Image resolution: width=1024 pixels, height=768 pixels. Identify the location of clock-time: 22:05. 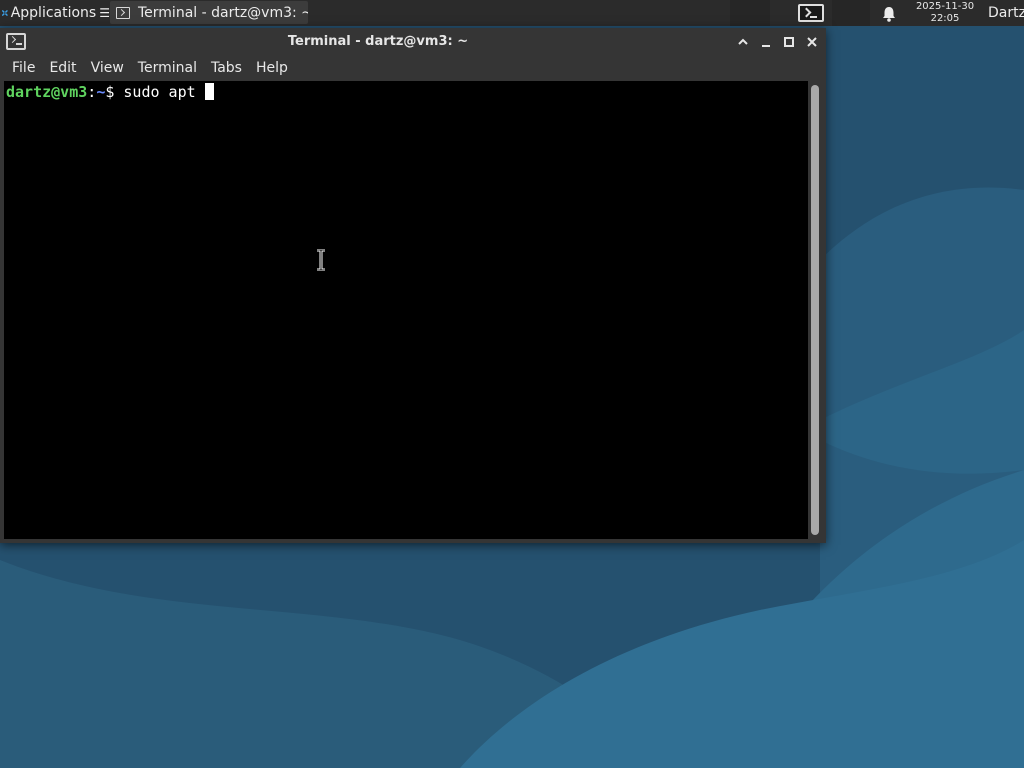
(945, 18).